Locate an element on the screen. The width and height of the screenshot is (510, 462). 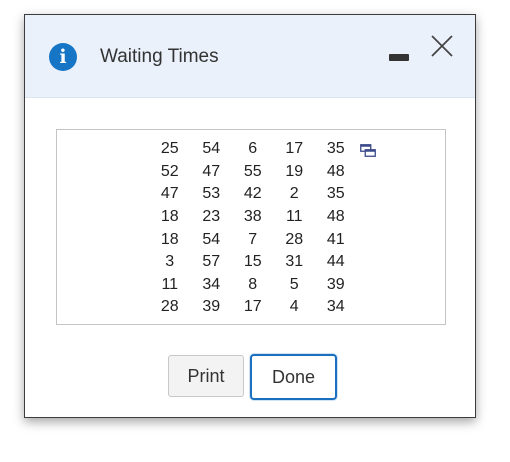
dialog-title: Waiting Times is located at coordinates (159, 56).